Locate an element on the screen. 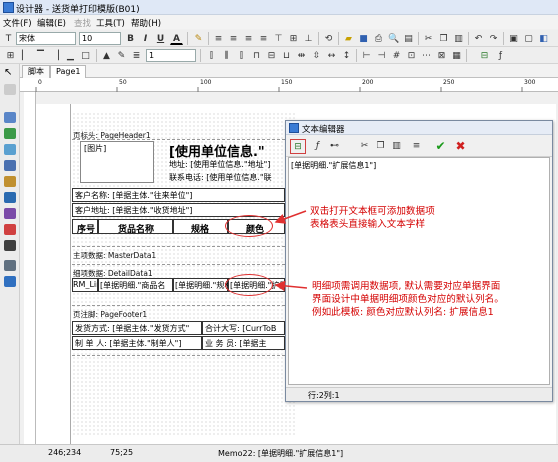  annotation-arrows is located at coordinates (291, 251).